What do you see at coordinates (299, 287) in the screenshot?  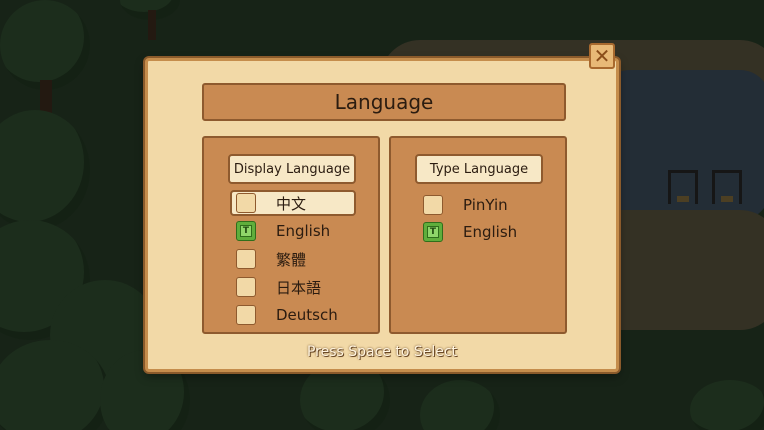 I see `option-label: 日本語` at bounding box center [299, 287].